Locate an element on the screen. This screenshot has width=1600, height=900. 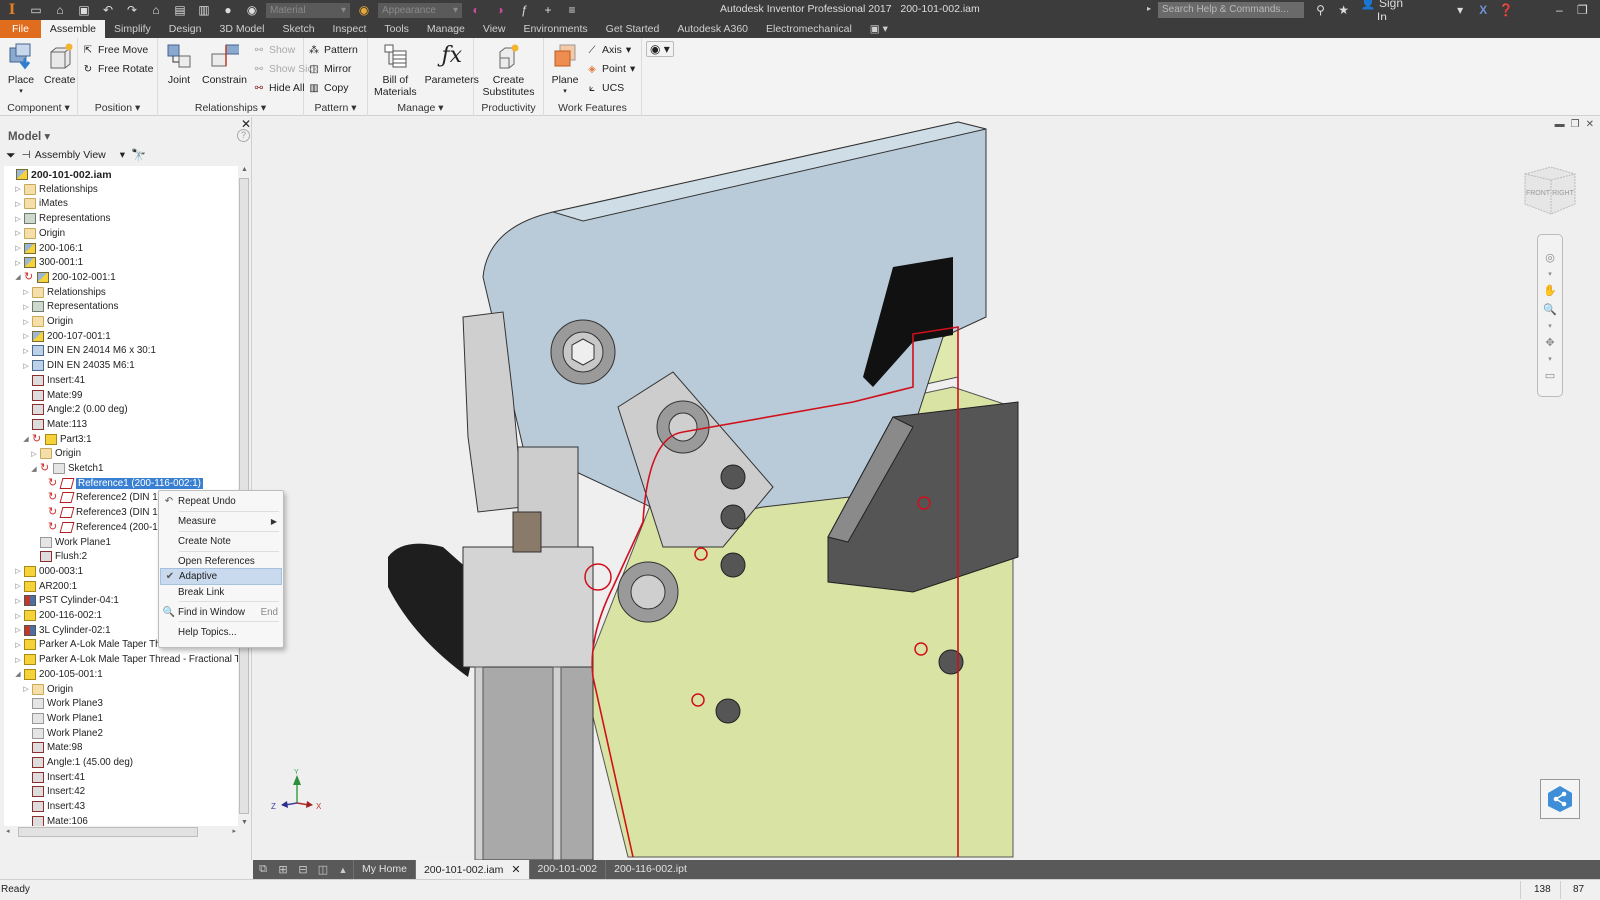
close-tab-icon: ✕ is located at coordinates (515, 870).